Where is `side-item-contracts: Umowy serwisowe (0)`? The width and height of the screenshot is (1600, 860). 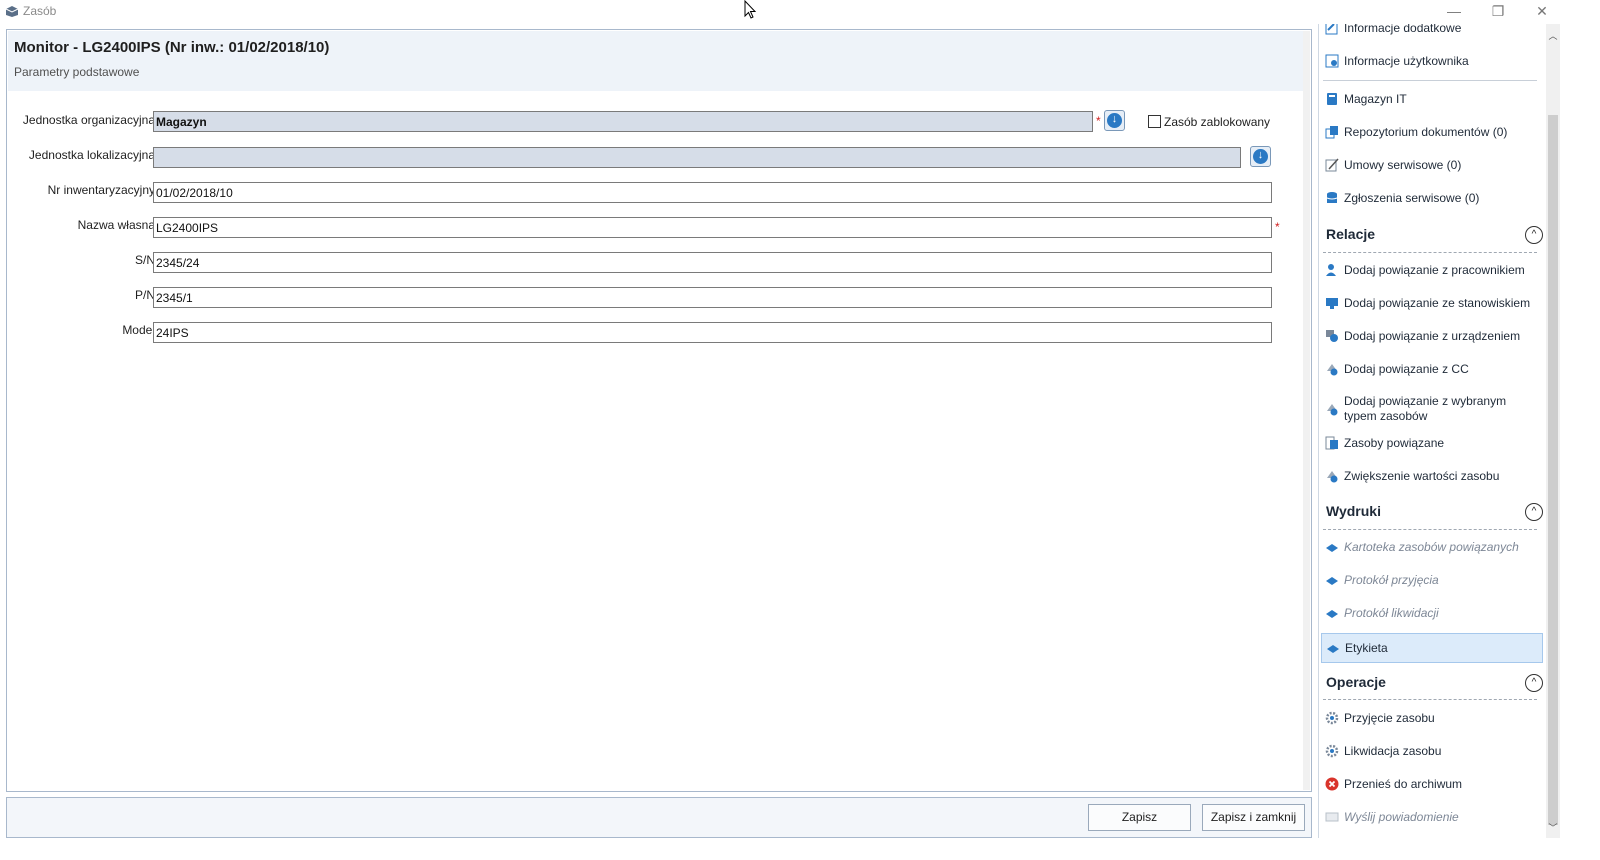
side-item-contracts: Umowy serwisowe (0) is located at coordinates (1432, 165).